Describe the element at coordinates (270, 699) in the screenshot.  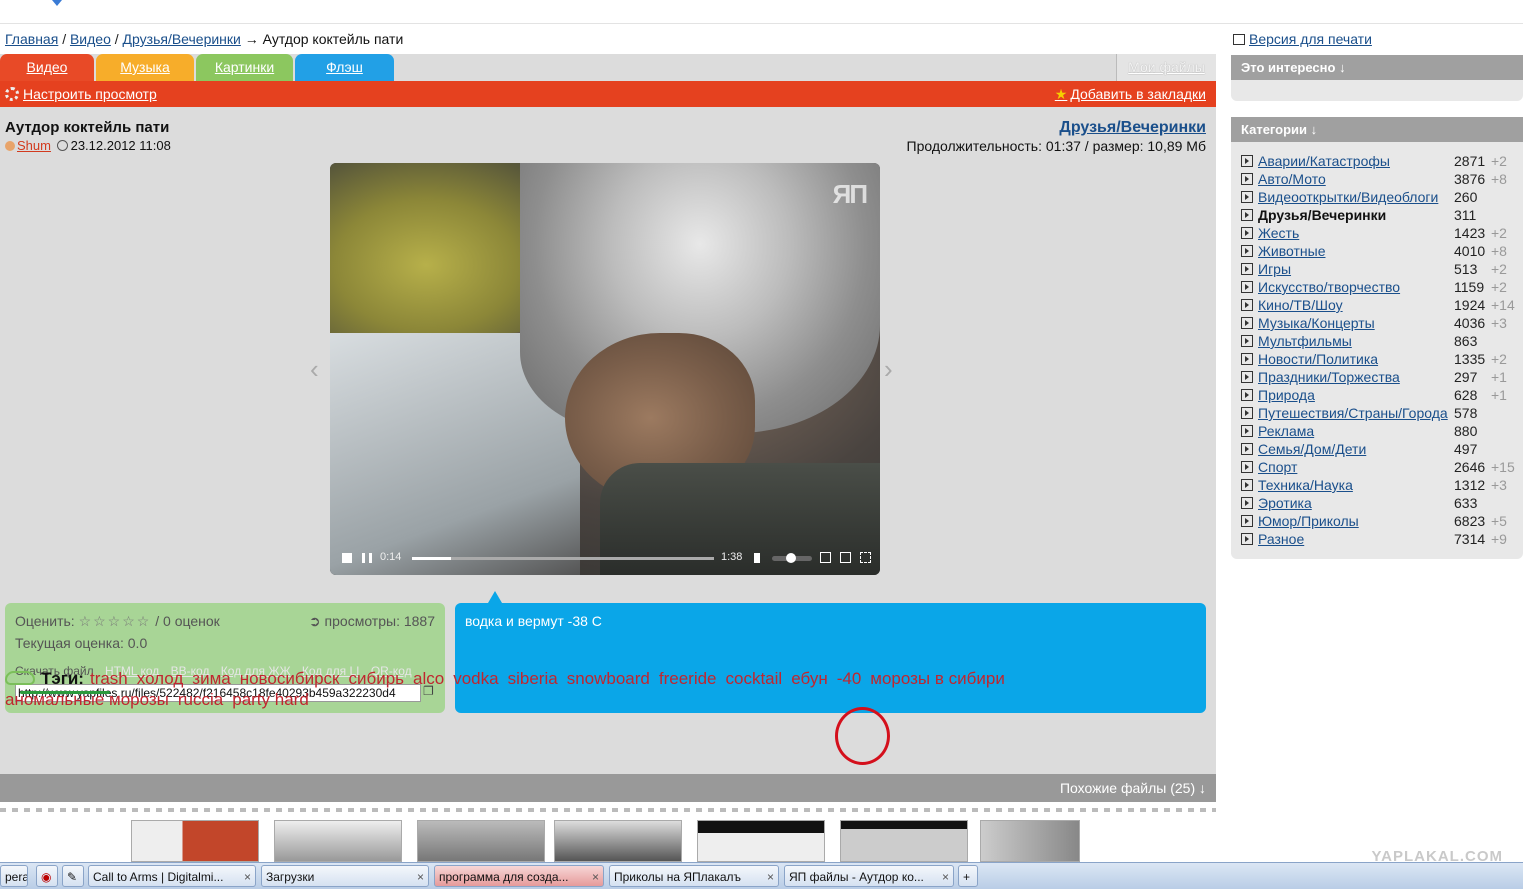
I see `tag-link: party hard` at that location.